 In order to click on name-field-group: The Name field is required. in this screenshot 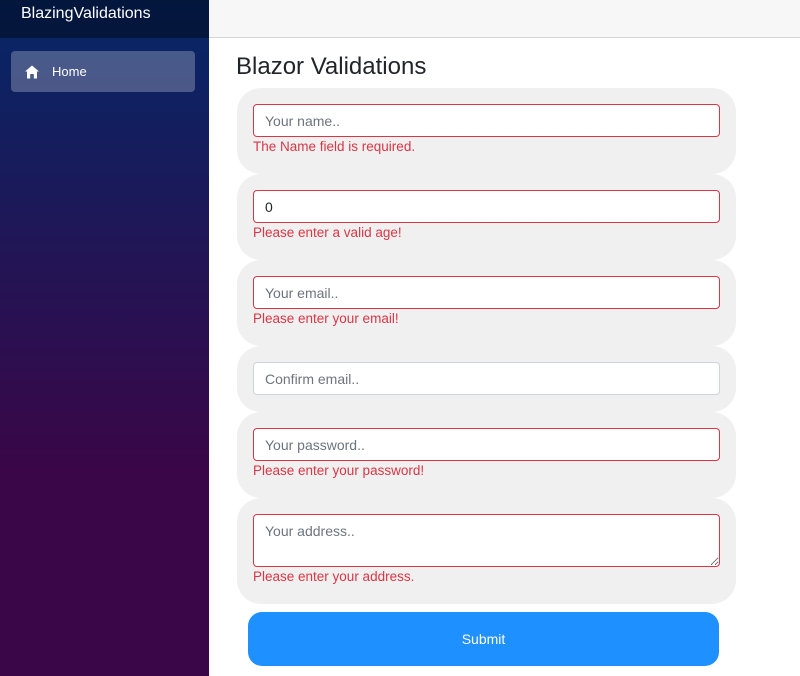, I will do `click(486, 131)`.